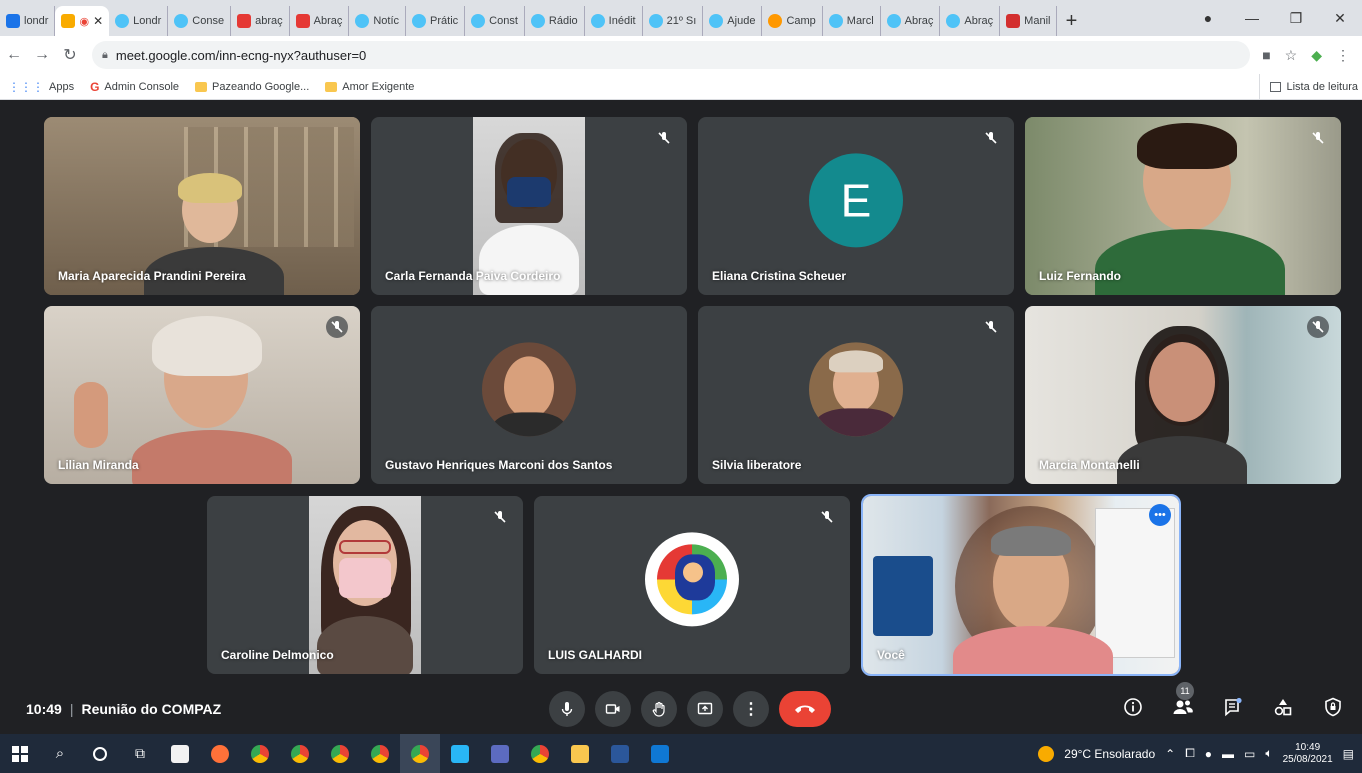 This screenshot has width=1362, height=773. I want to click on bookmark-amor-exigente: Amor Exigente, so click(369, 87).